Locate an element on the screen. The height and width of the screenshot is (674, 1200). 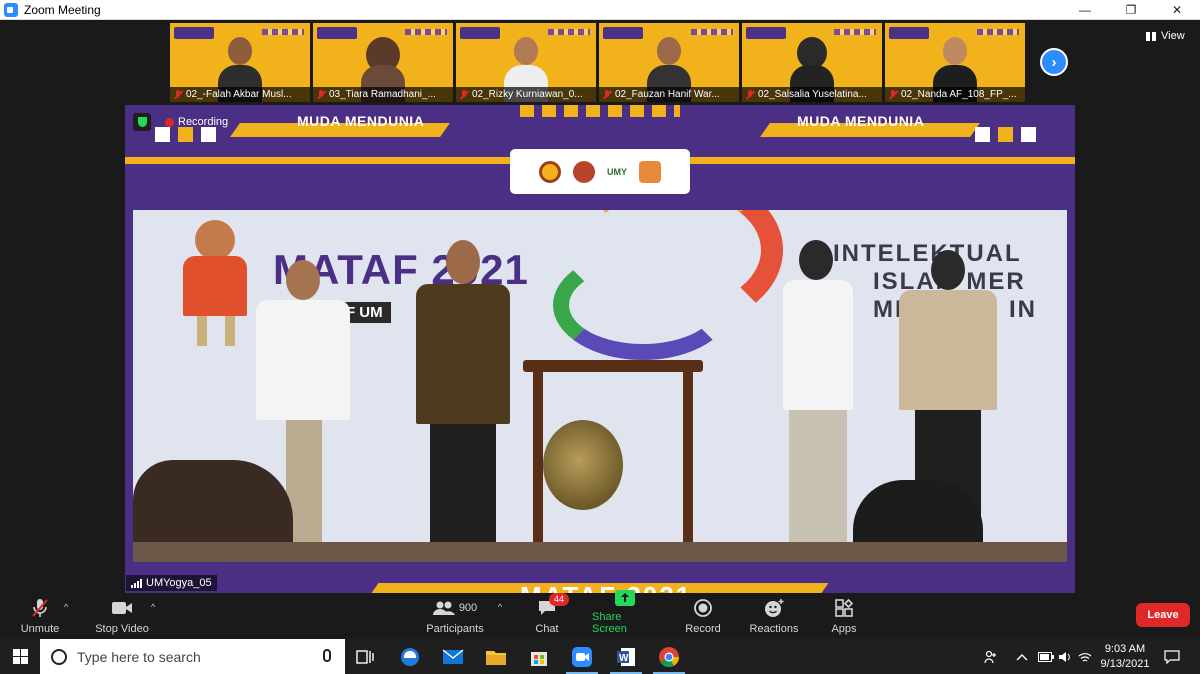
recording-indicator: Recording is located at coordinates (196, 122).